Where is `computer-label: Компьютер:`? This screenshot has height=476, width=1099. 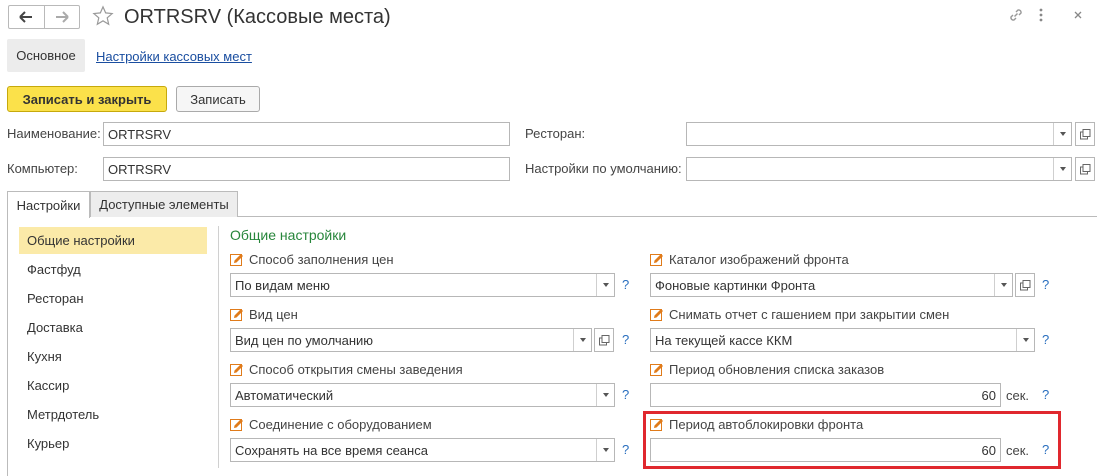 computer-label: Компьютер: is located at coordinates (42, 168).